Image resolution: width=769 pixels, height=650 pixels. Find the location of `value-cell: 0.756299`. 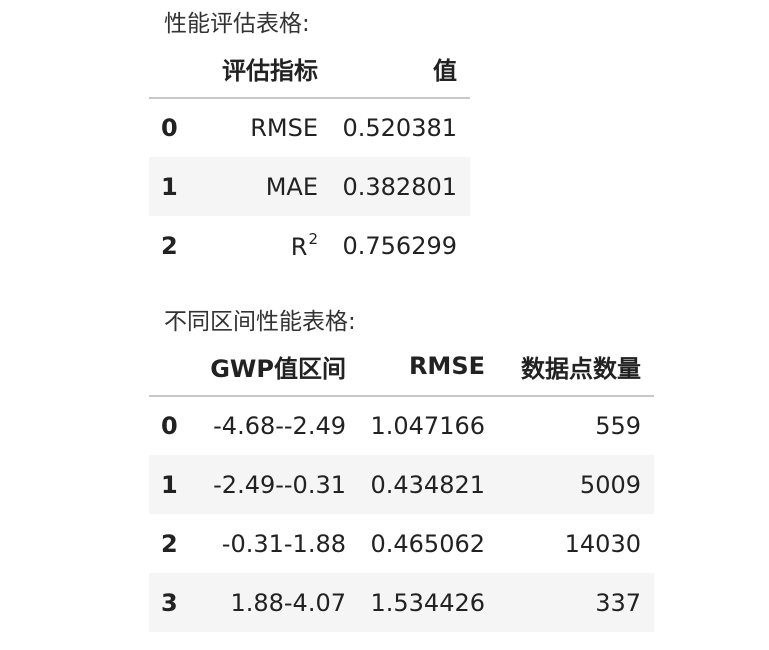

value-cell: 0.756299 is located at coordinates (399, 245).